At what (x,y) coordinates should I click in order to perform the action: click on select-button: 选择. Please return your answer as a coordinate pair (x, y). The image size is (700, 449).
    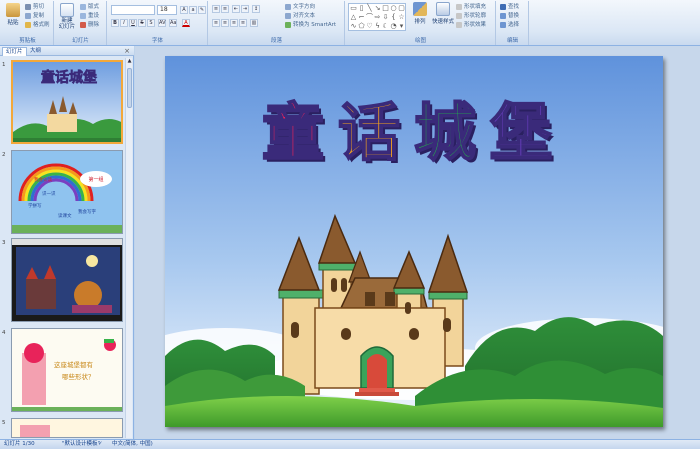
    Looking at the image, I should click on (509, 25).